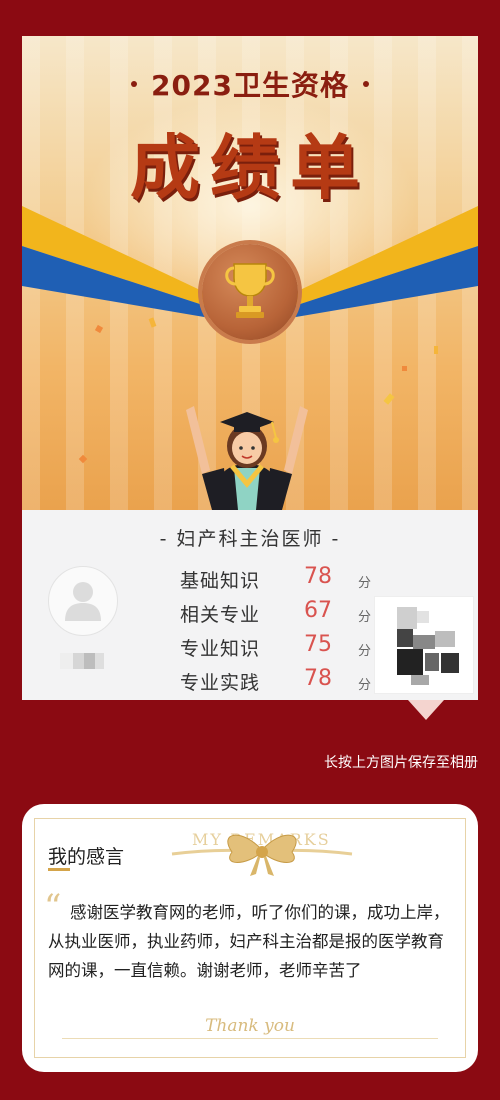 This screenshot has height=1100, width=500. What do you see at coordinates (82, 661) in the screenshot?
I see `name-redacted` at bounding box center [82, 661].